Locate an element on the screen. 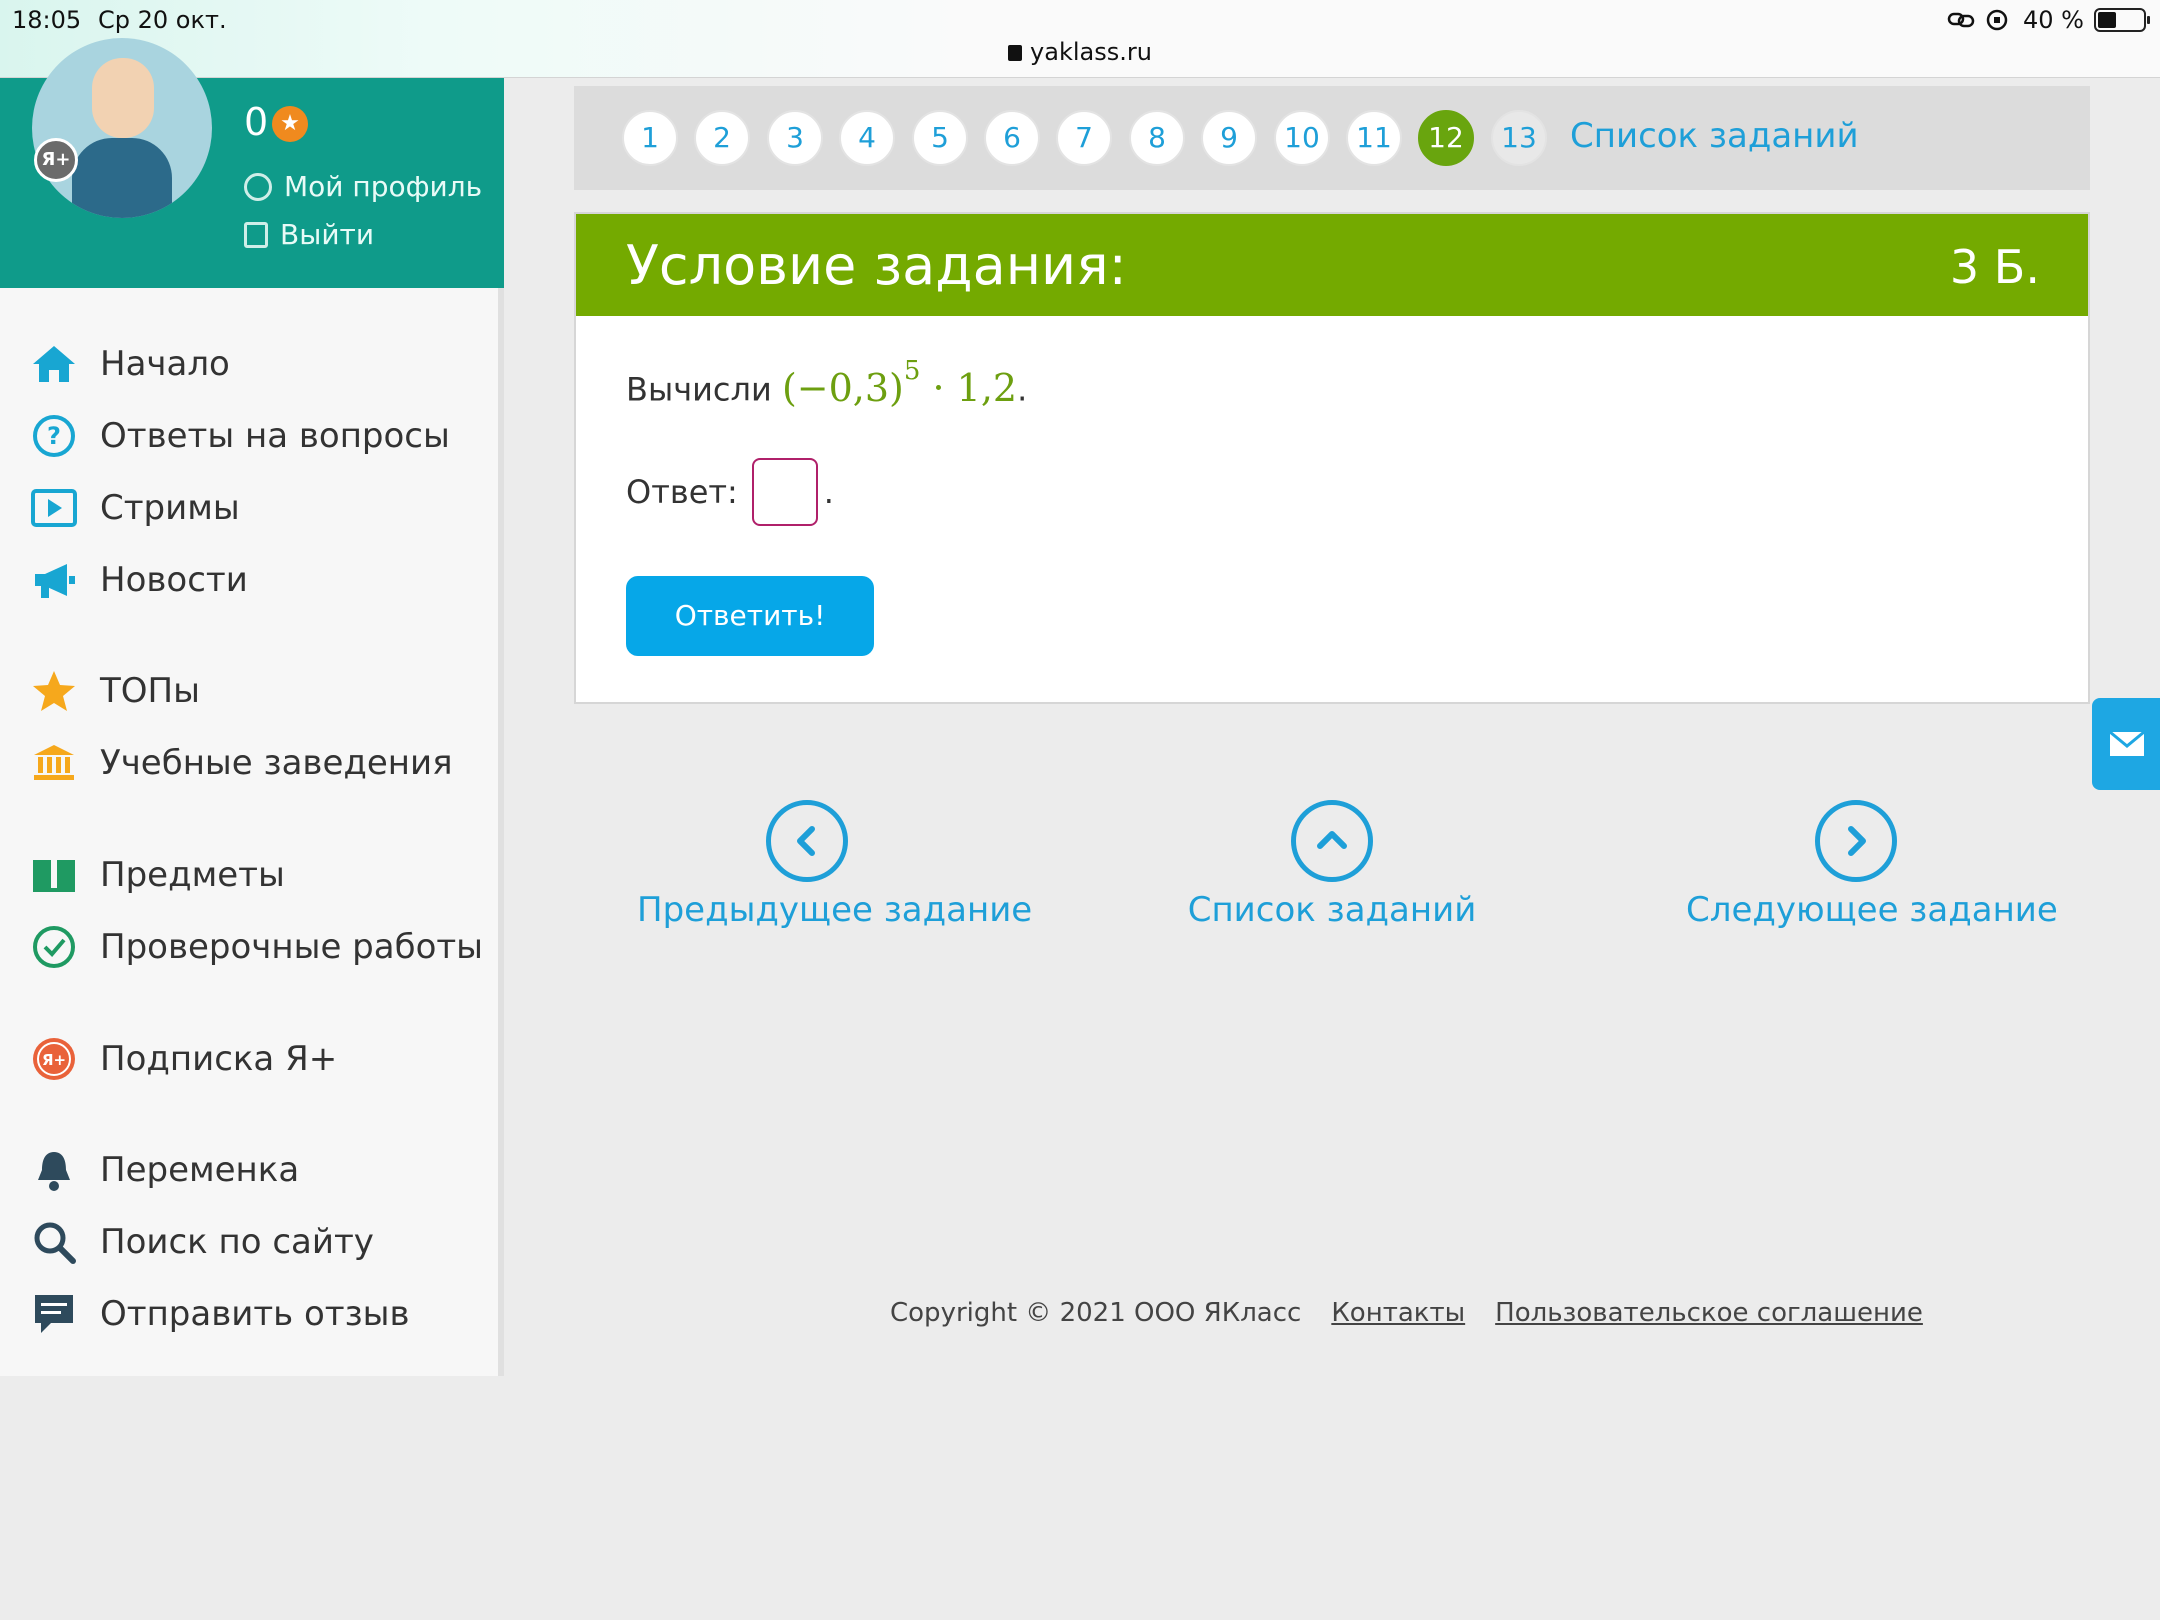 The image size is (2160, 1620). mail-icon is located at coordinates (2127, 743).